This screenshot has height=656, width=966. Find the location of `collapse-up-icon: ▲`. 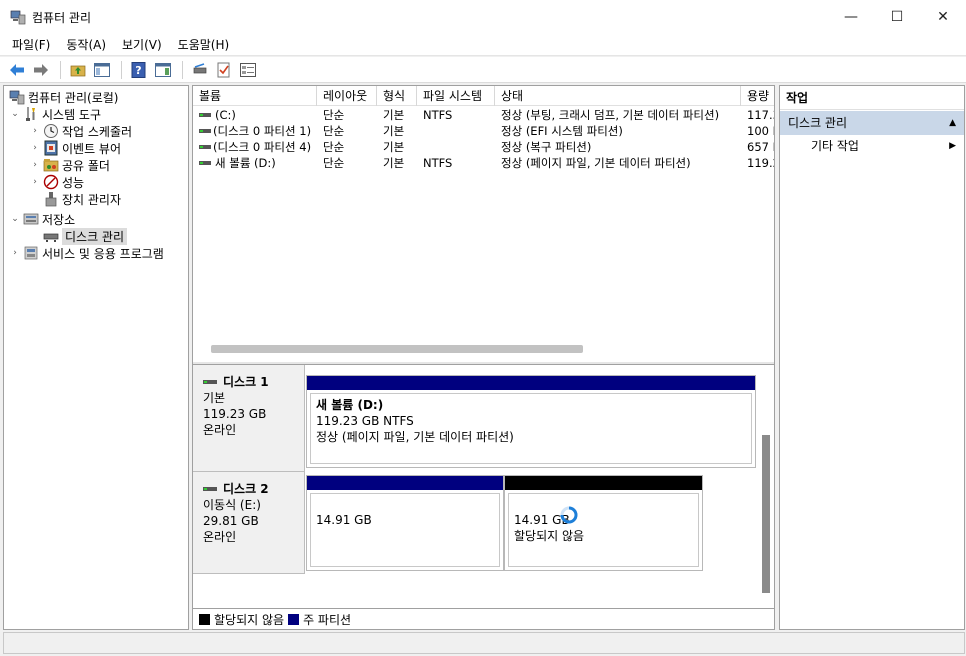

collapse-up-icon: ▲ is located at coordinates (952, 123).